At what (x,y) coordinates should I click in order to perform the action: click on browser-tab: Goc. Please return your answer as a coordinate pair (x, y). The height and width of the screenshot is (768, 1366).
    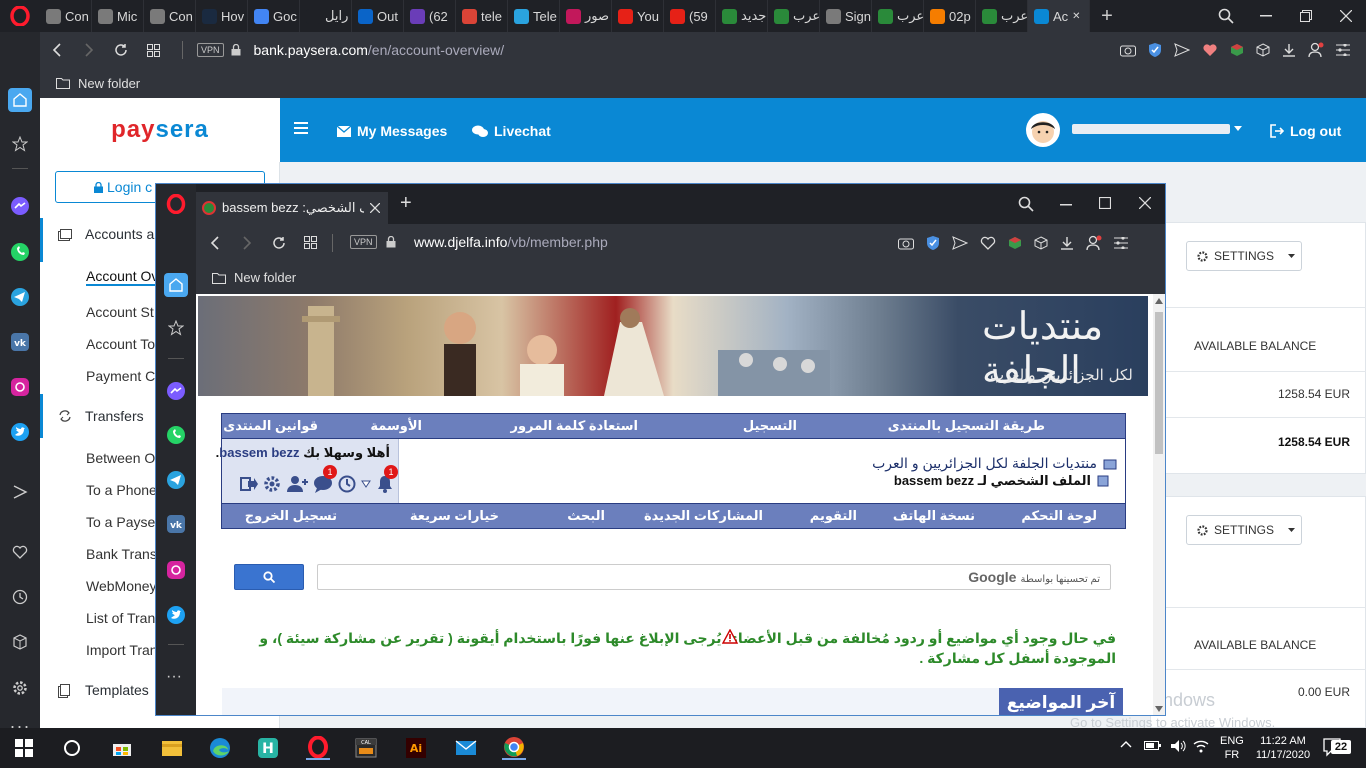
    Looking at the image, I should click on (274, 16).